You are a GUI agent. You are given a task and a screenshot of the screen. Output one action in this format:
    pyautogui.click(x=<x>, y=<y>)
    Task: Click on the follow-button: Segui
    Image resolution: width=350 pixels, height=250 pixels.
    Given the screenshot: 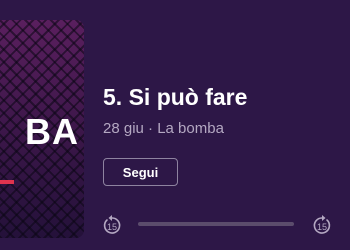 What is the action you would take?
    pyautogui.click(x=140, y=172)
    